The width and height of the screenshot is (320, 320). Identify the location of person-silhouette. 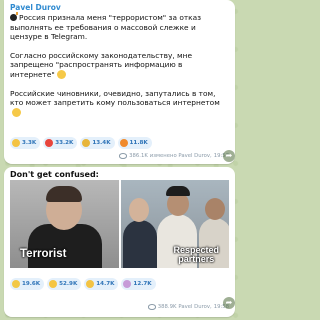
(65, 246).